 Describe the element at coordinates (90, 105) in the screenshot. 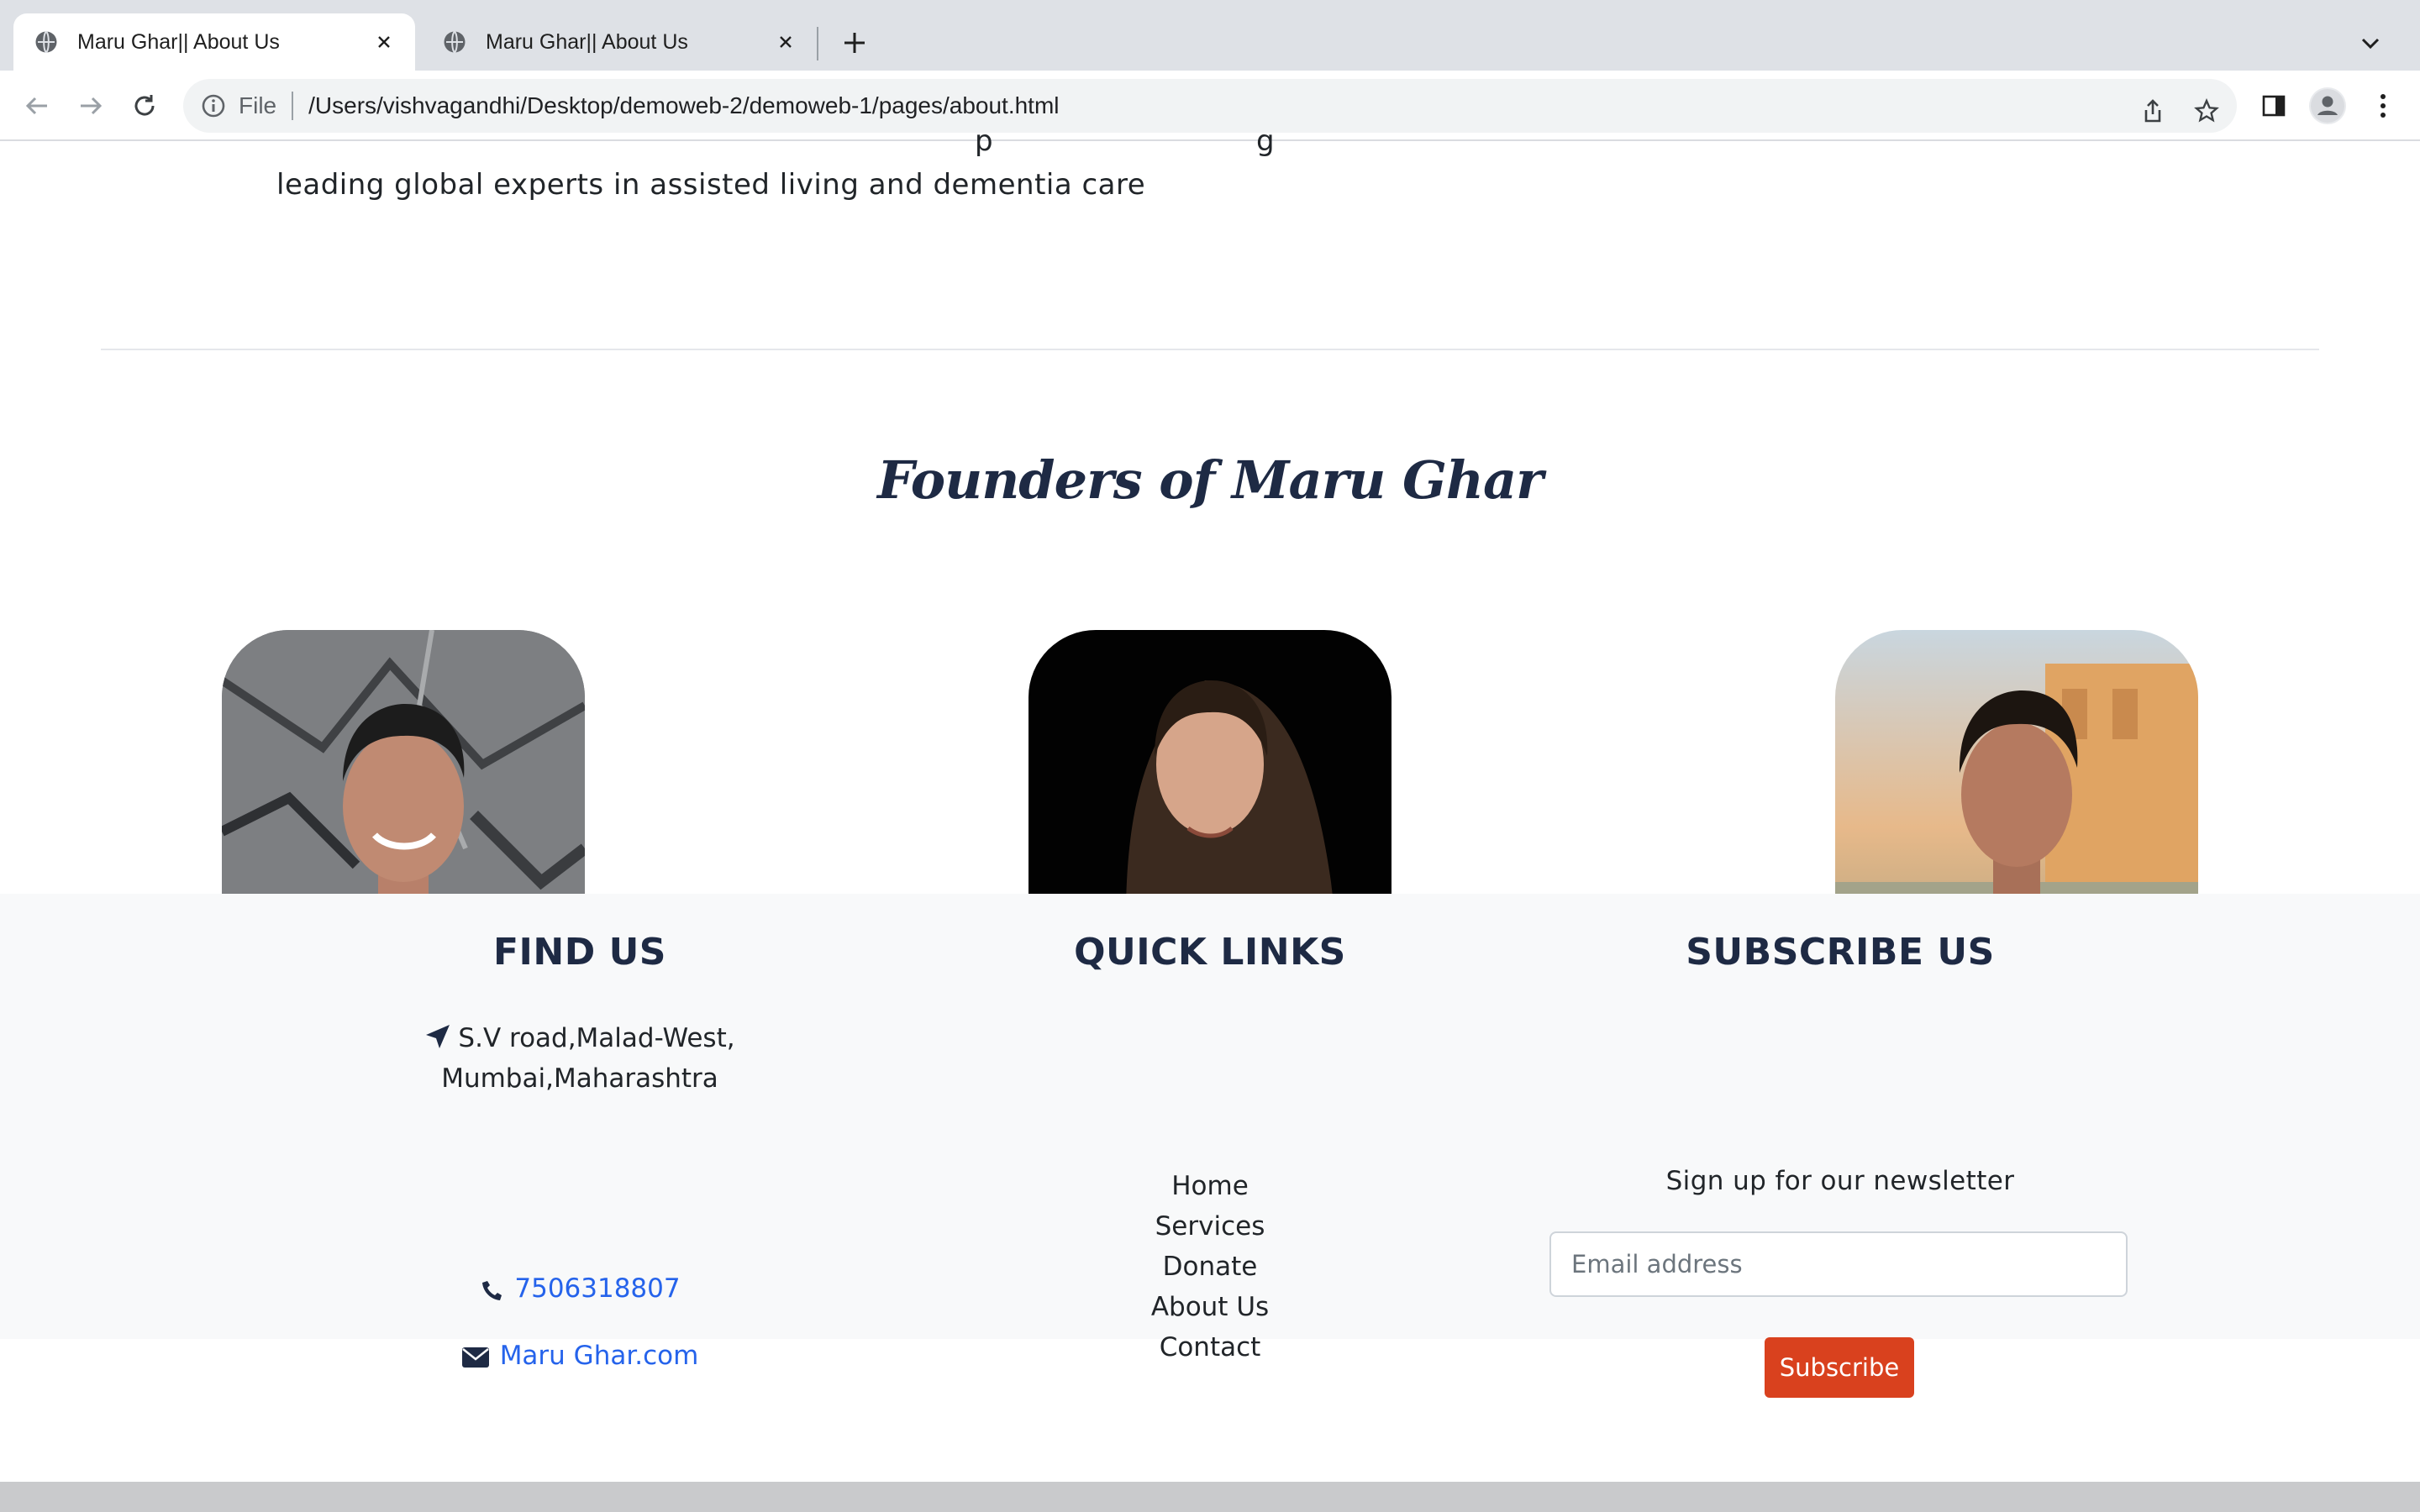

I see `forward-arrow-icon` at that location.